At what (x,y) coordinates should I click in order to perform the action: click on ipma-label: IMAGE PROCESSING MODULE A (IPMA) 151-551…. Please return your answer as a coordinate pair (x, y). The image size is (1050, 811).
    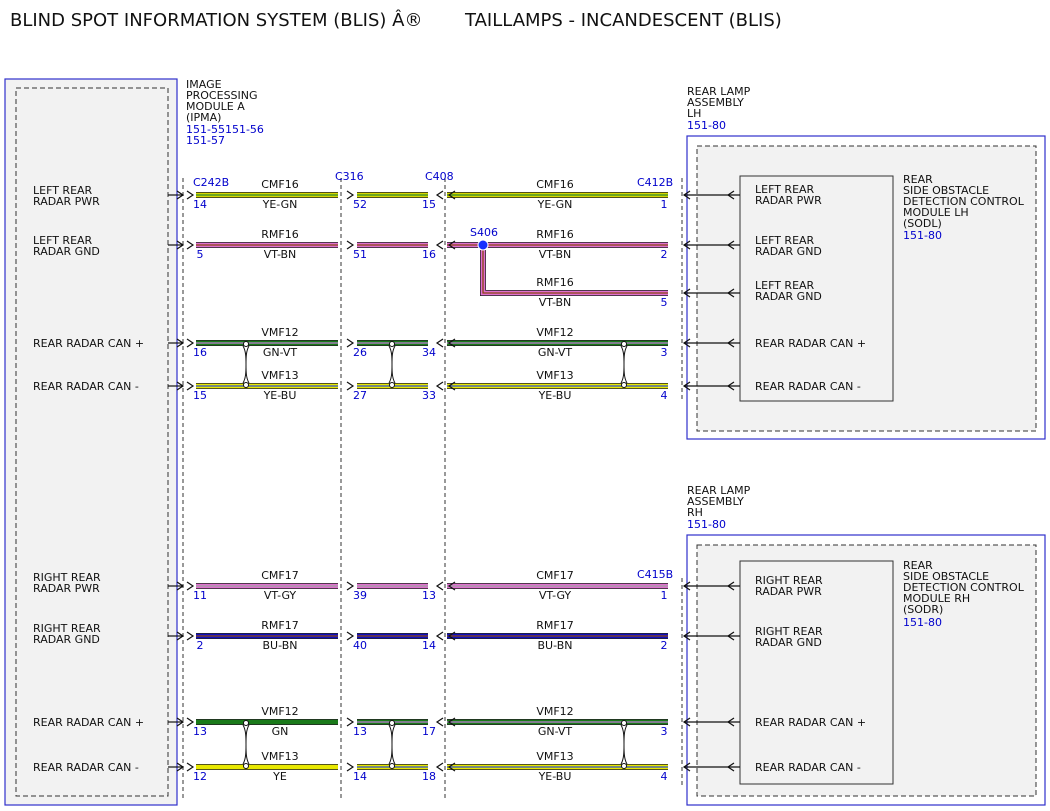
    Looking at the image, I should click on (225, 112).